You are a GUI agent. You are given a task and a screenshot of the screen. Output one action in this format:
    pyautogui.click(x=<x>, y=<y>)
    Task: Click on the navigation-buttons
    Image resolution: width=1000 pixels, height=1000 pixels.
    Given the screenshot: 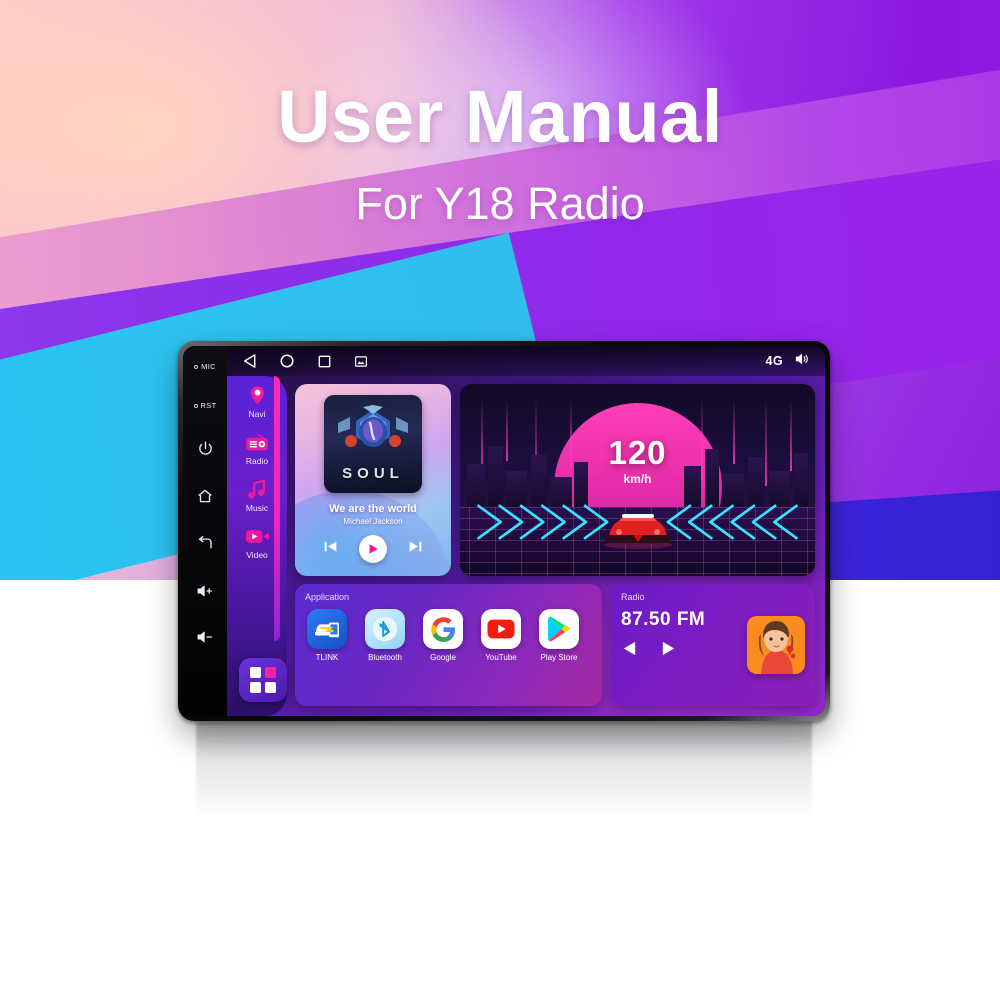 What is the action you would take?
    pyautogui.click(x=305, y=361)
    